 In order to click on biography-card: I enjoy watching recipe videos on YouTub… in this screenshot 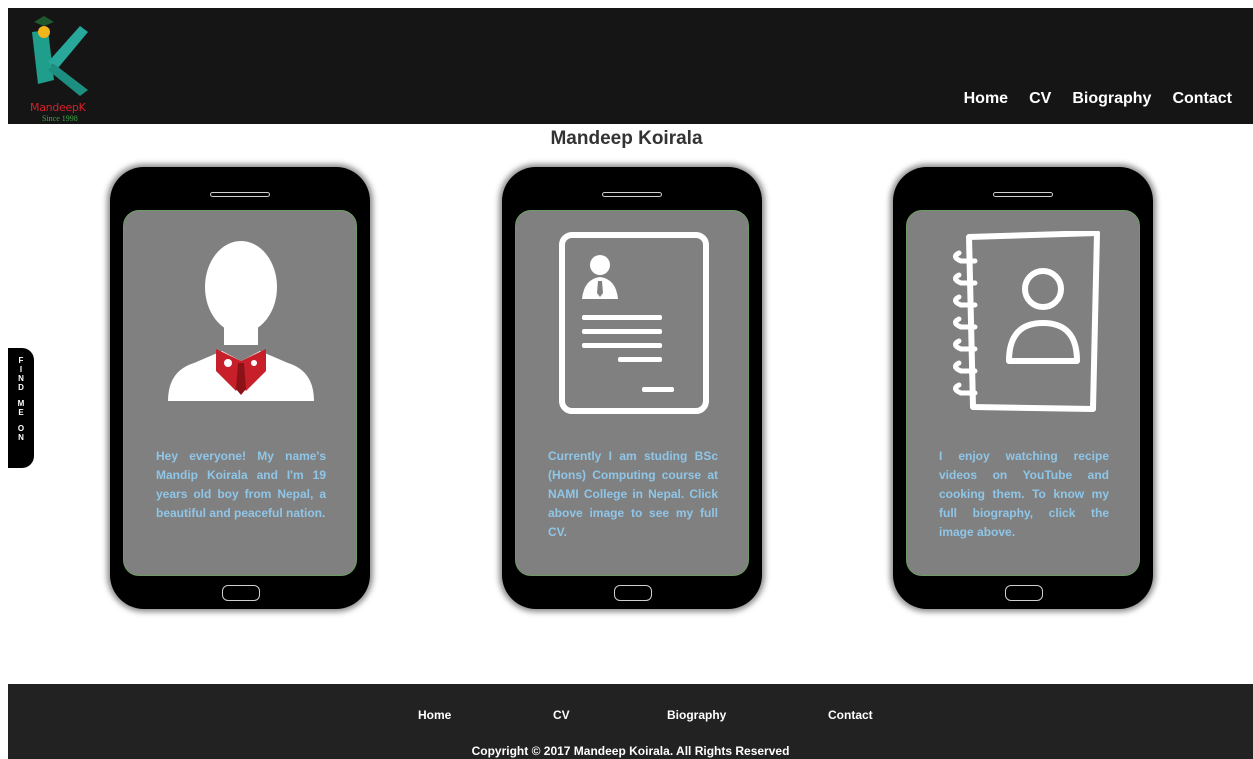, I will do `click(1023, 388)`.